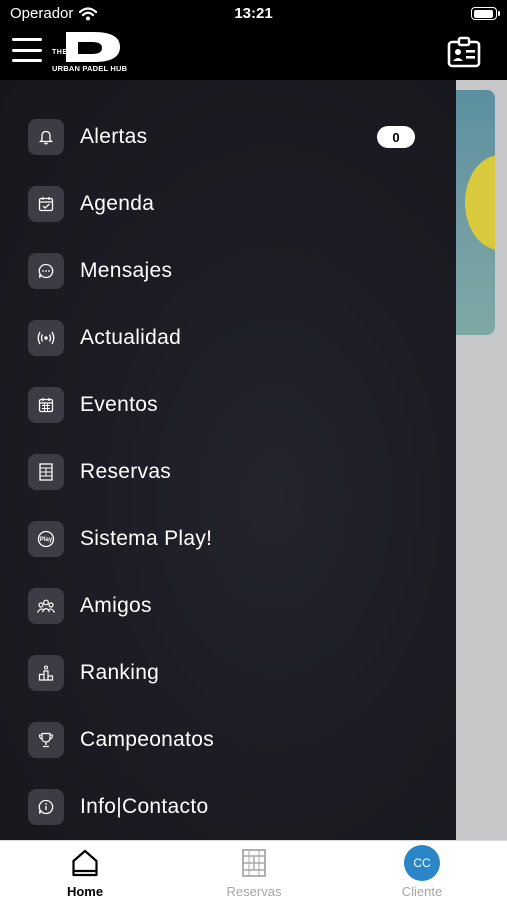 This screenshot has width=507, height=900. Describe the element at coordinates (46, 673) in the screenshot. I see `podium-icon` at that location.